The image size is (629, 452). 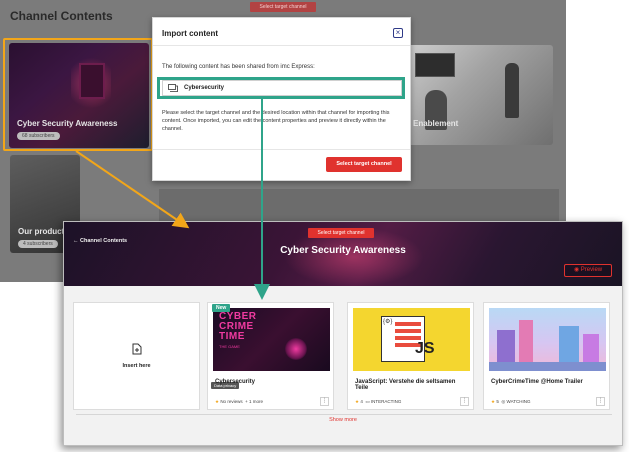 What do you see at coordinates (41, 231) in the screenshot?
I see `card-title: Our product` at bounding box center [41, 231].